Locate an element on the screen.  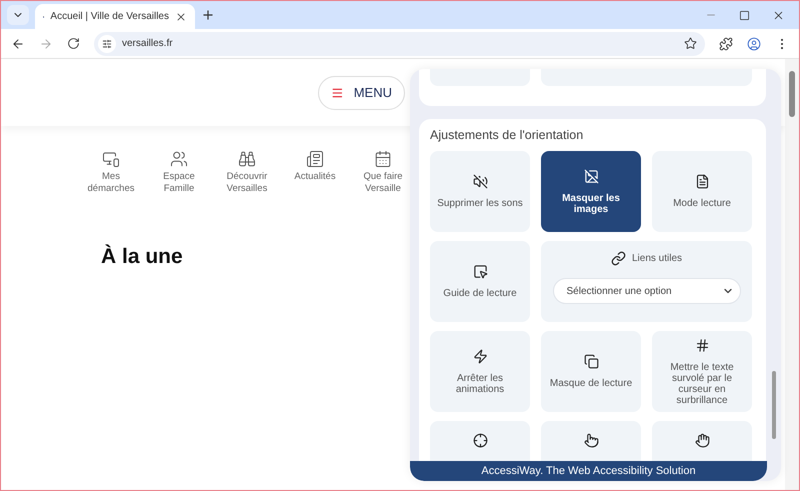
devices-icon is located at coordinates (111, 159).